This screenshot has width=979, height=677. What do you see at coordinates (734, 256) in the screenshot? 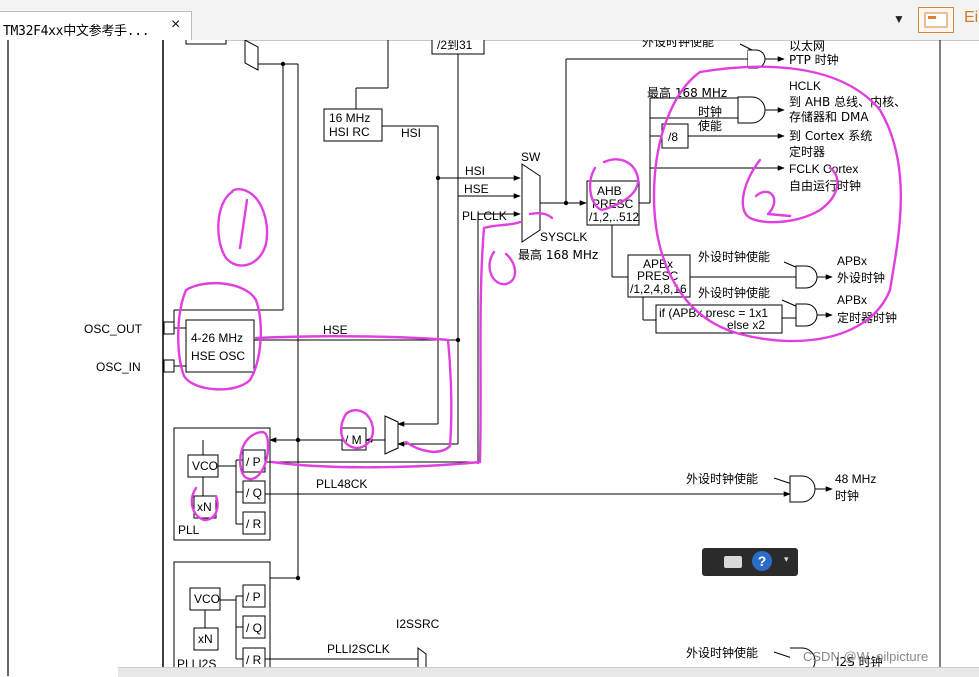
I see `apb-enable-label-1: 外设时钟使能` at bounding box center [734, 256].